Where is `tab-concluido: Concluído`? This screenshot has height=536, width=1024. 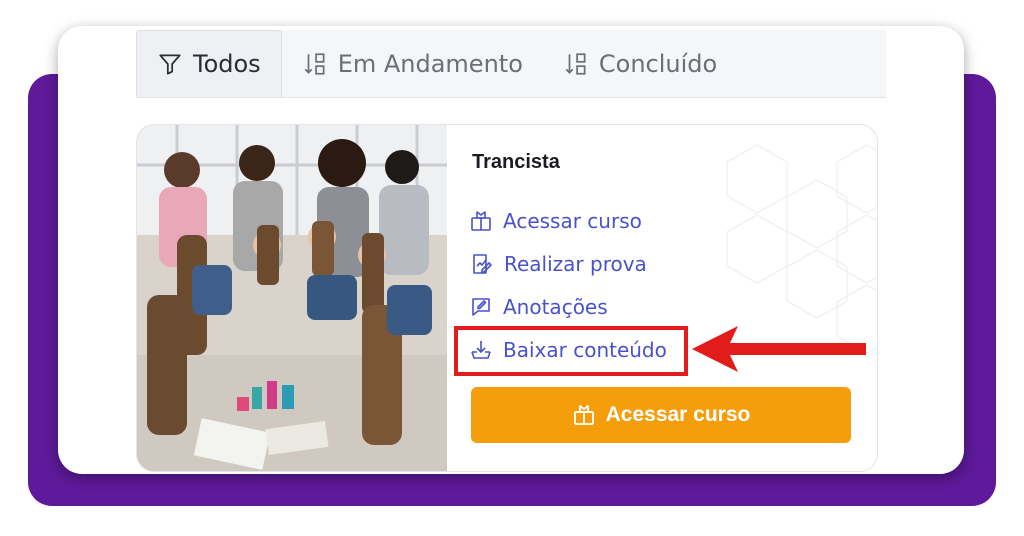 tab-concluido: Concluído is located at coordinates (640, 63).